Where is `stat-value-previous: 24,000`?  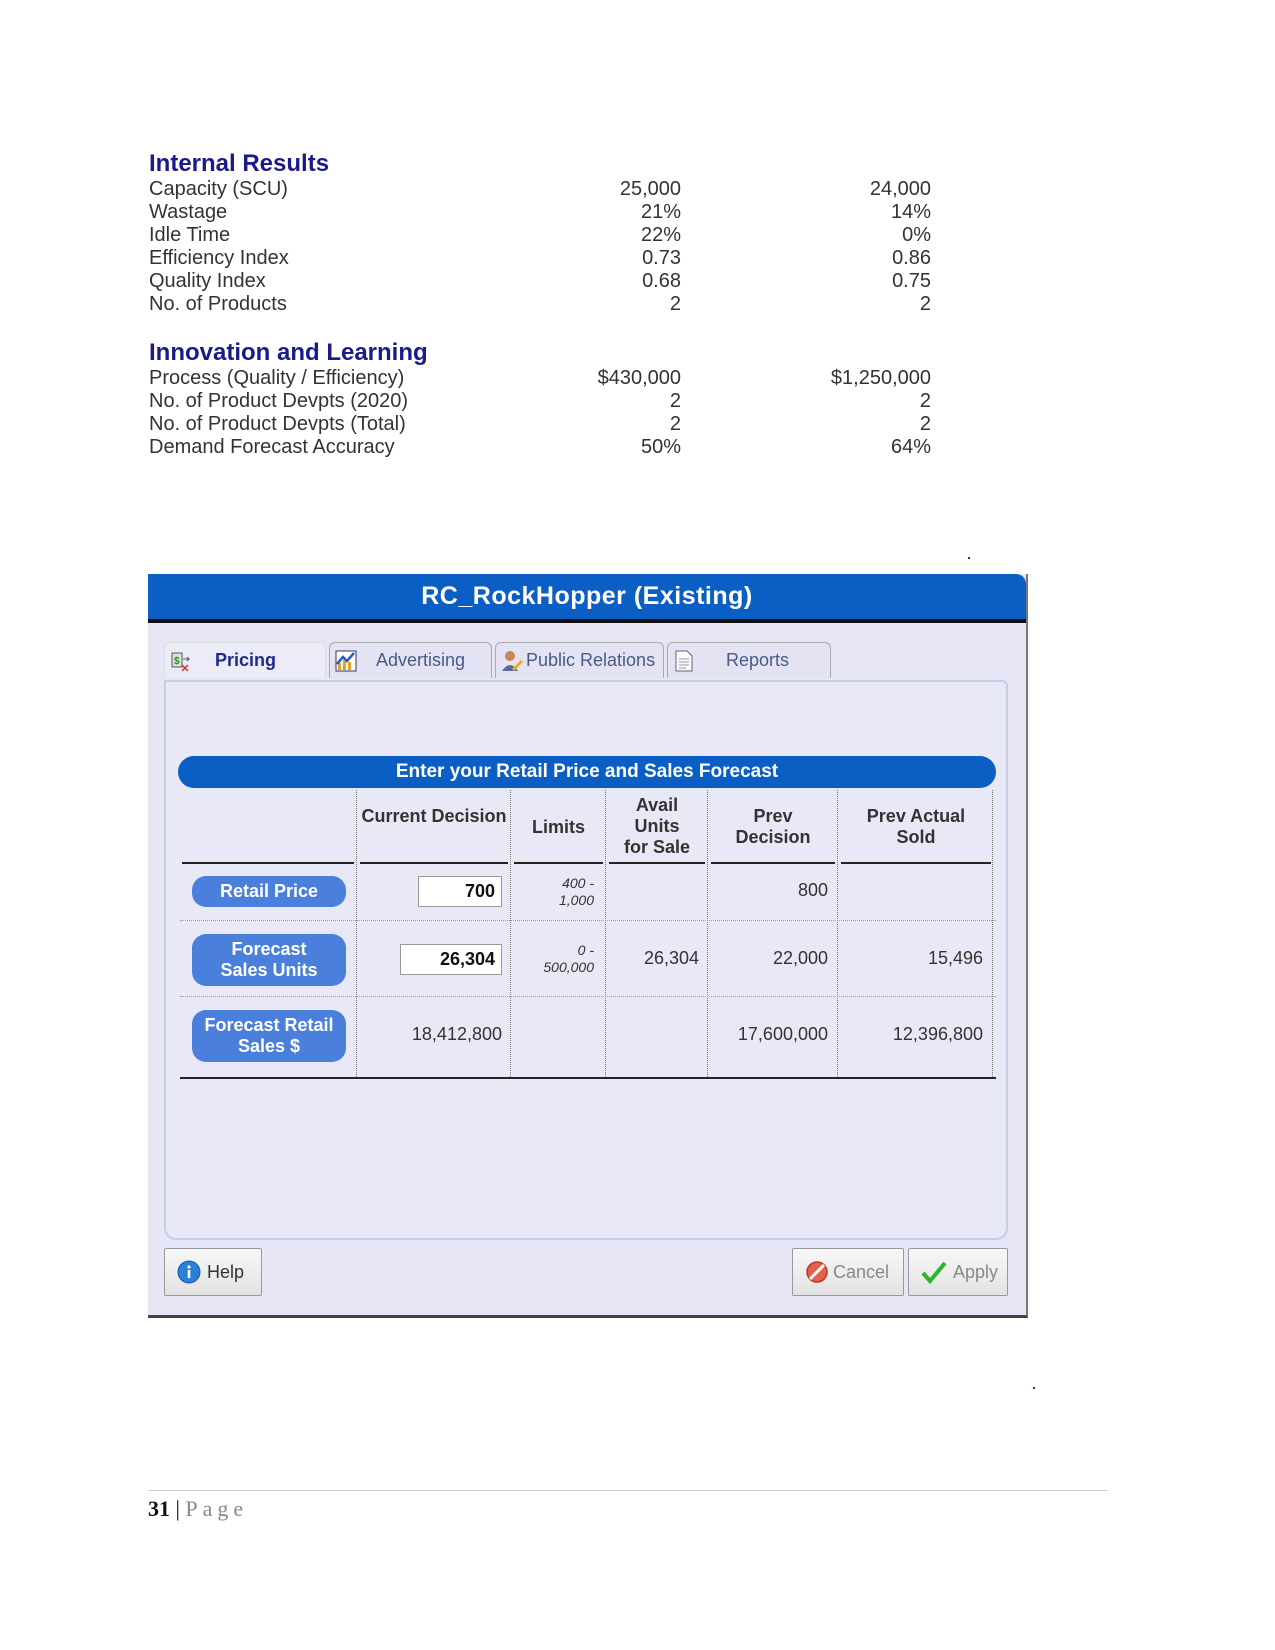
stat-value-previous: 24,000 is located at coordinates (900, 189).